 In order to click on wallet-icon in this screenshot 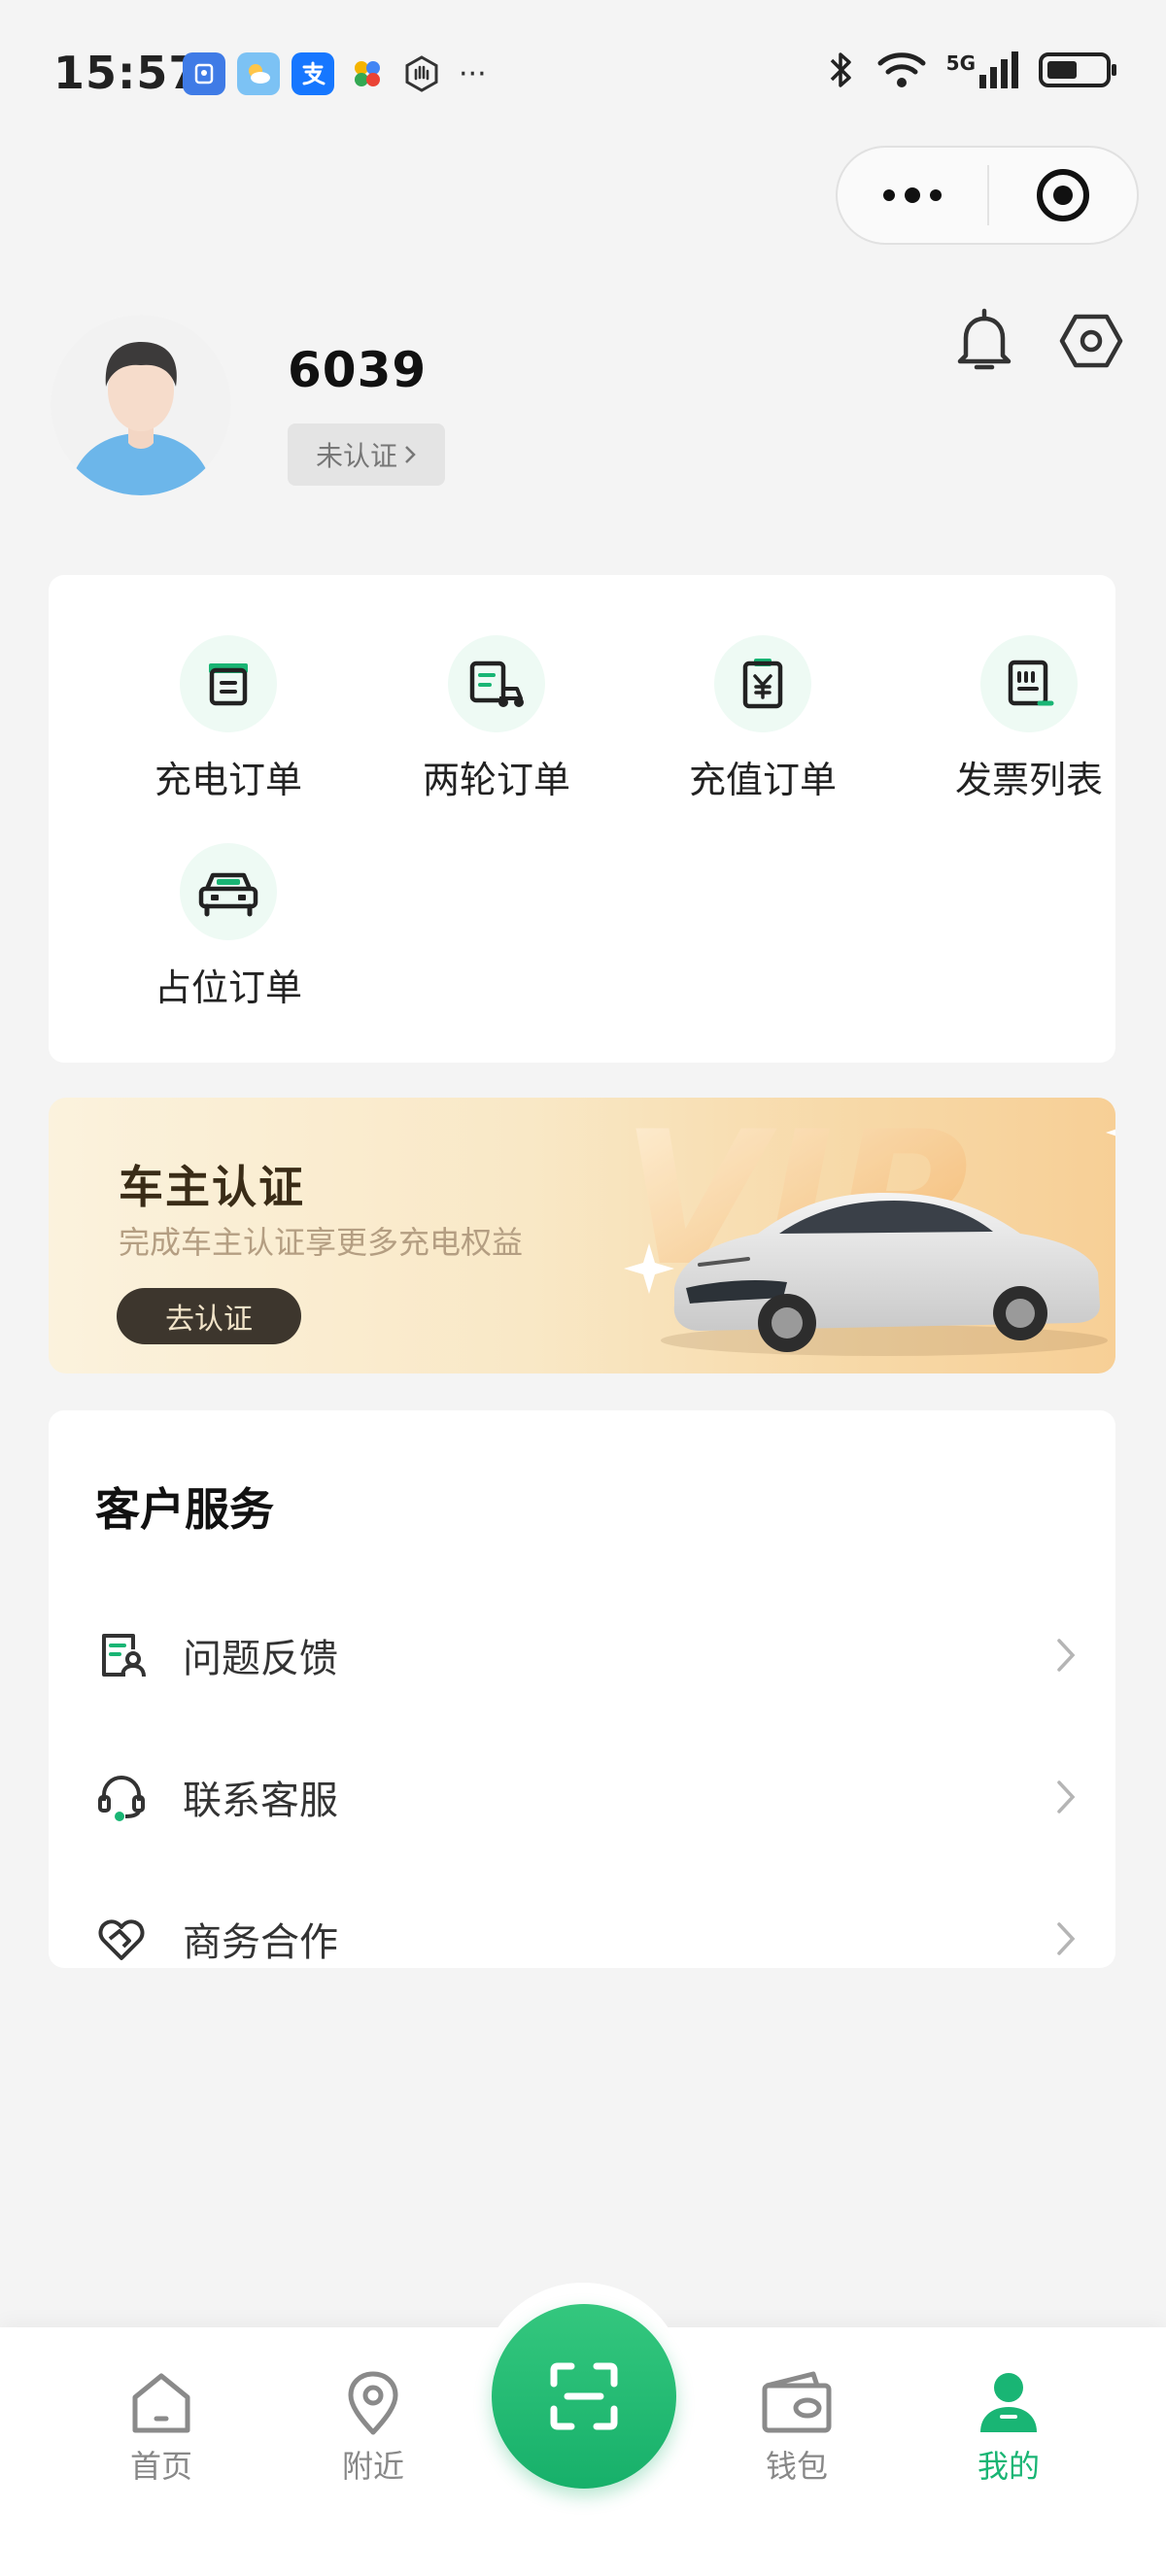, I will do `click(797, 2402)`.